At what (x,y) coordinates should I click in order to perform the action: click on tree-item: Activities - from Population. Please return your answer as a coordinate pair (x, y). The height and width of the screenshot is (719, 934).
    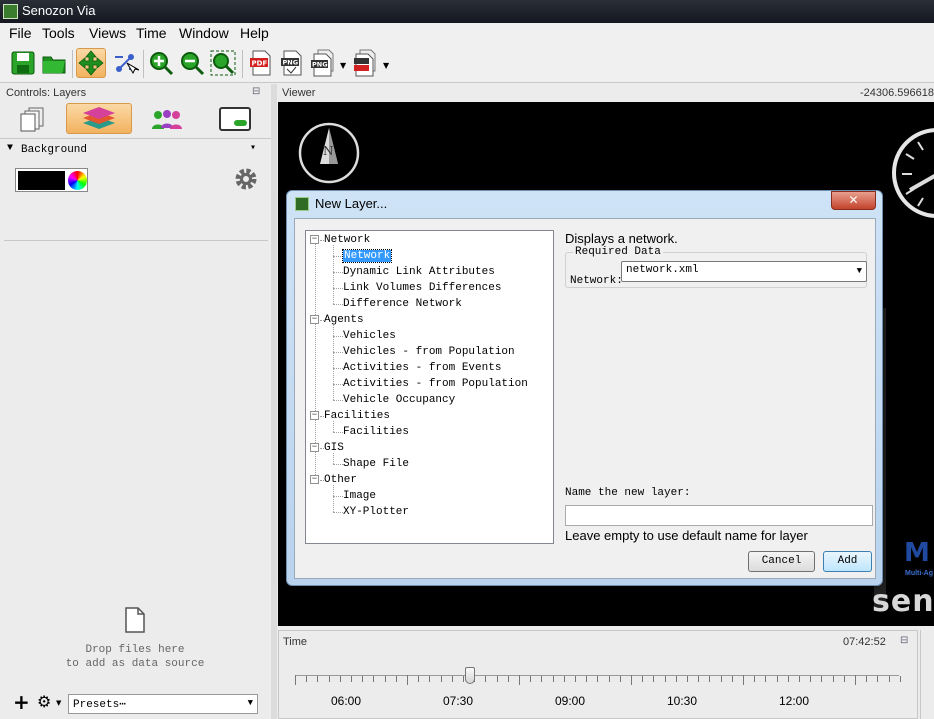
    Looking at the image, I should click on (435, 384).